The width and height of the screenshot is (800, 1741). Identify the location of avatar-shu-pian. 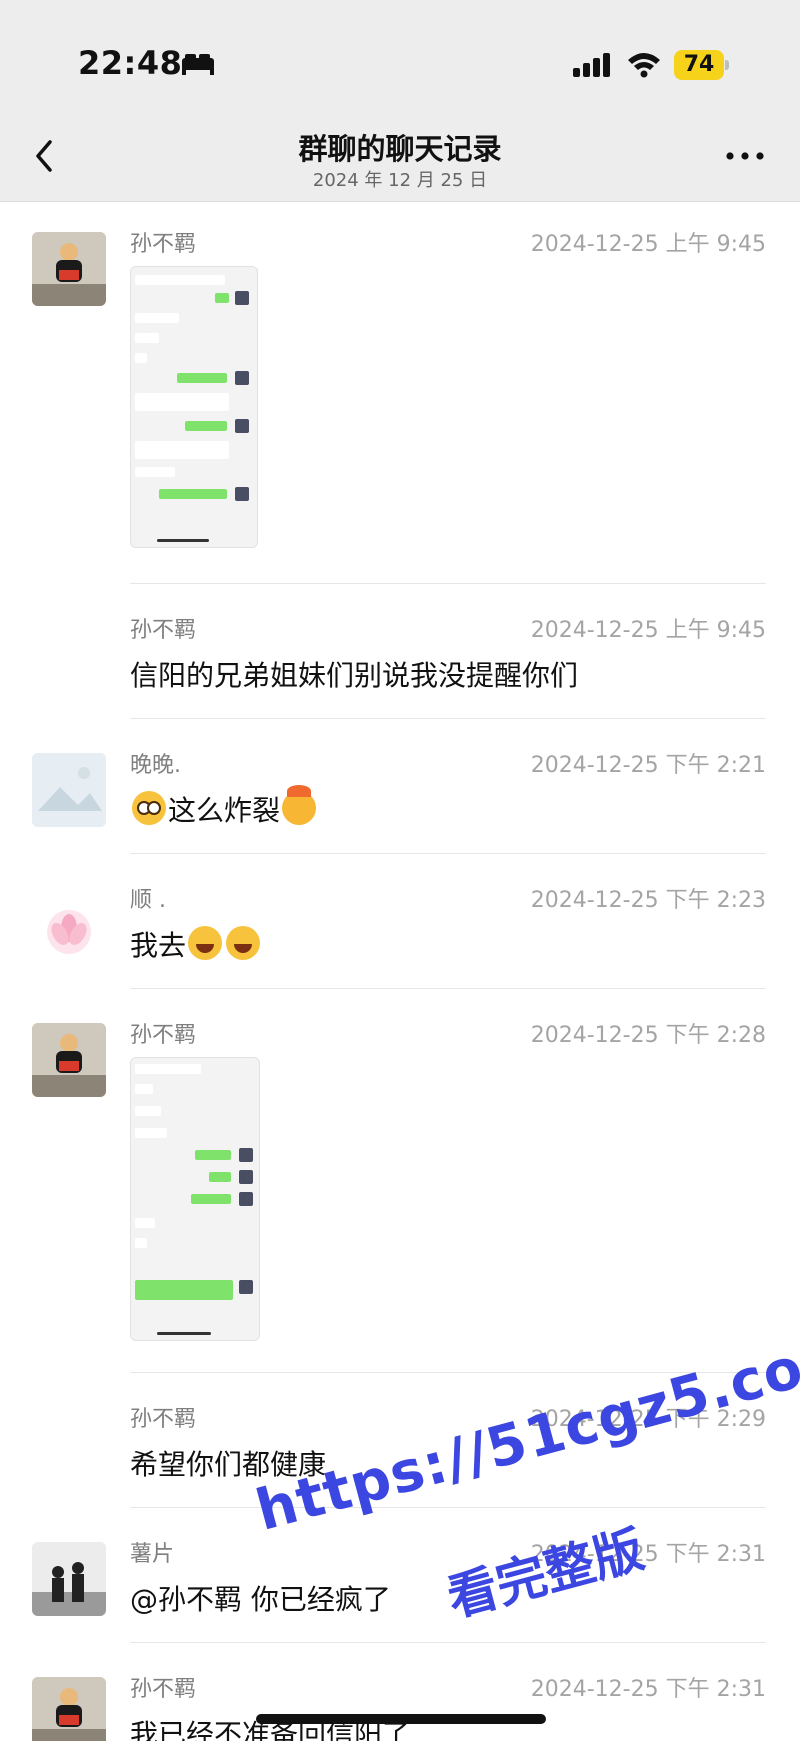
(69, 1579).